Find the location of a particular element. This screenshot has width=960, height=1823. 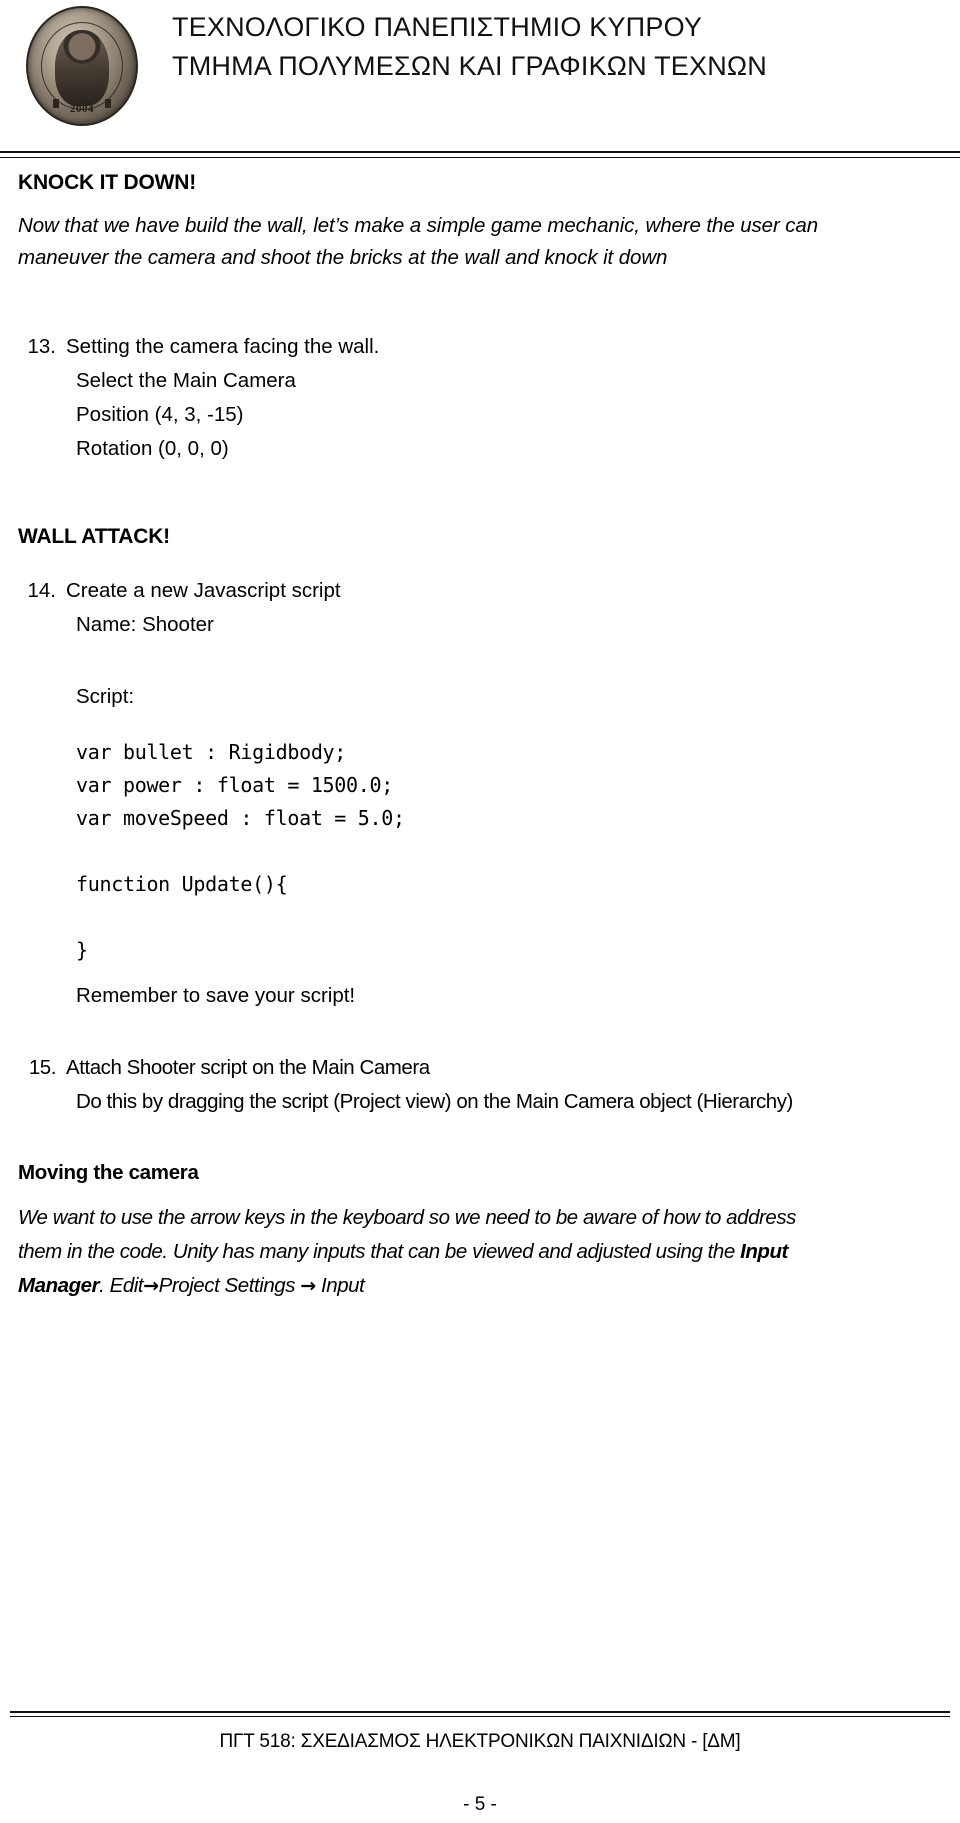

list-item-14-number: 14. is located at coordinates (42, 590).